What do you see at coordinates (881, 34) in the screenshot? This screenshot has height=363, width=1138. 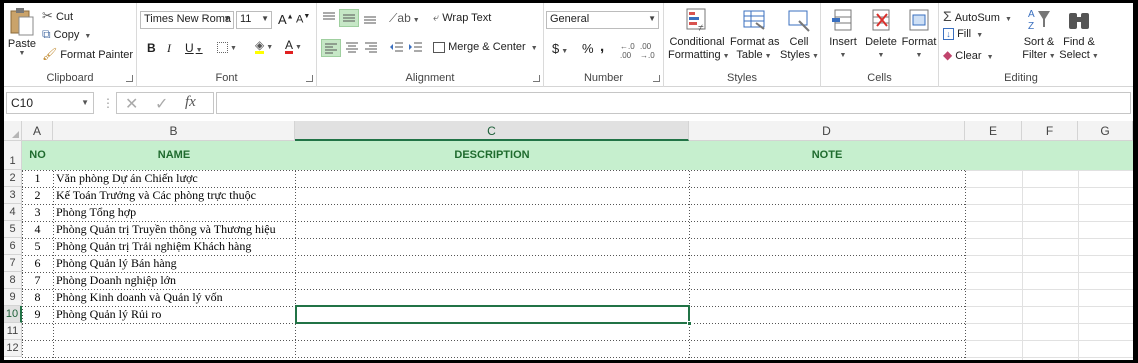 I see `delete-button: Delete ▼` at bounding box center [881, 34].